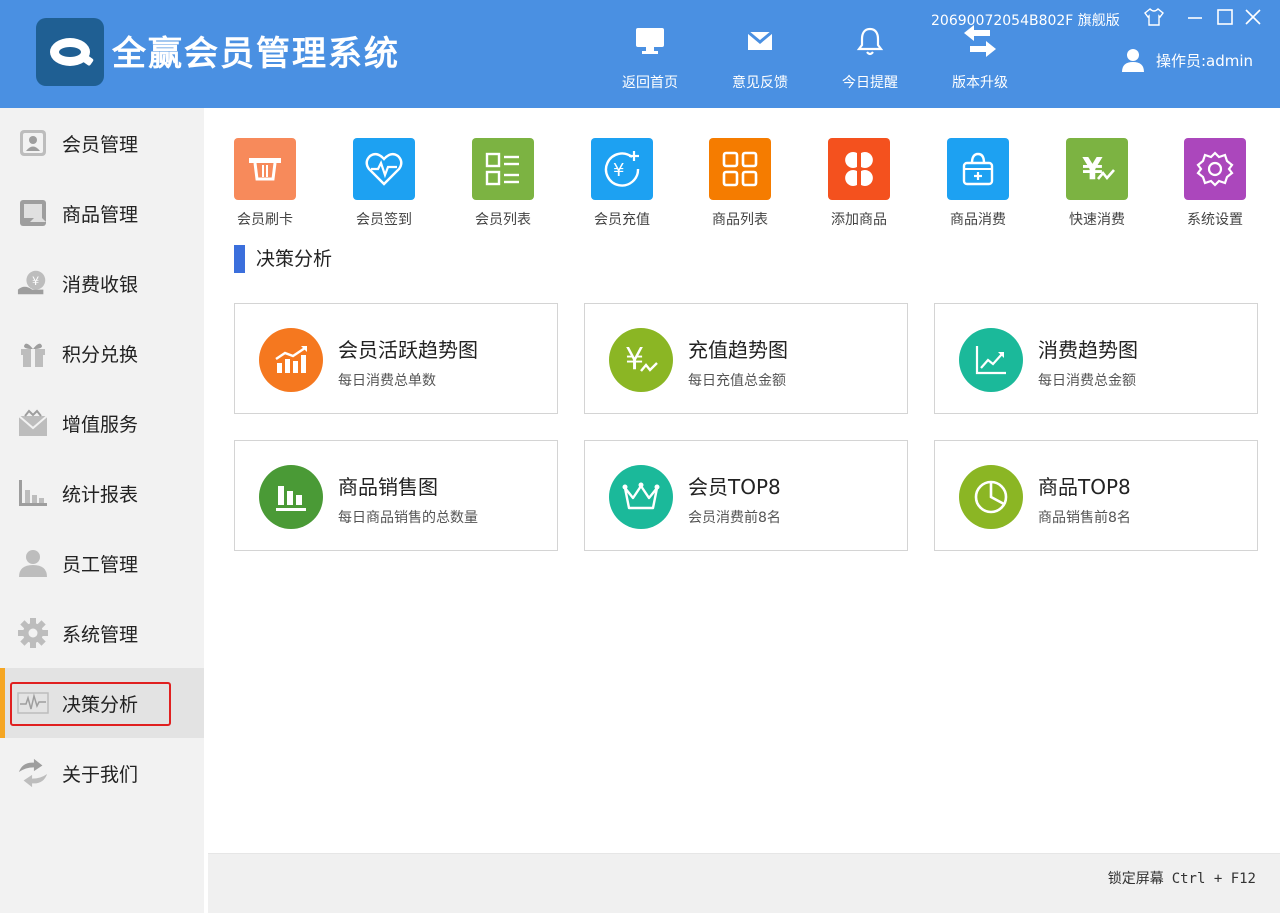  I want to click on quick-add-product-button: 添加商品, so click(859, 183).